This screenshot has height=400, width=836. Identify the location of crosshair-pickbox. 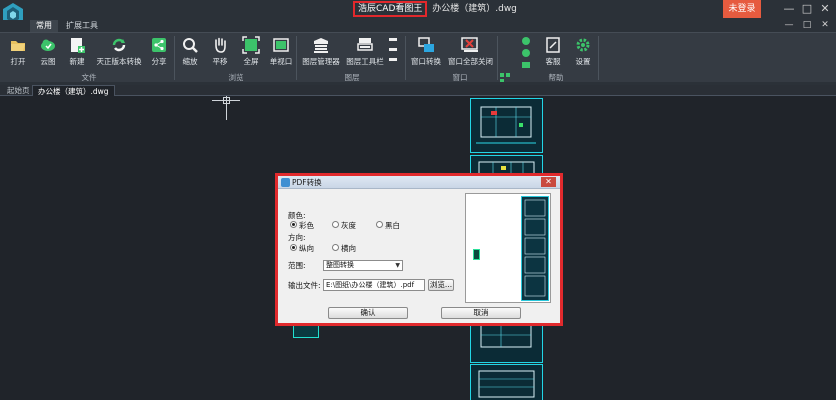
(226, 100).